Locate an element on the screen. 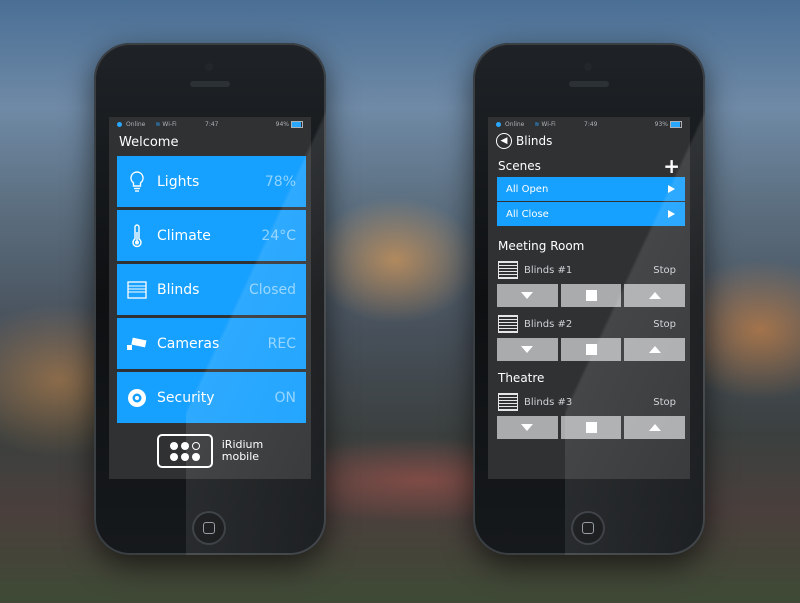 Image resolution: width=800 pixels, height=603 pixels. battery-percent: 94% is located at coordinates (282, 124).